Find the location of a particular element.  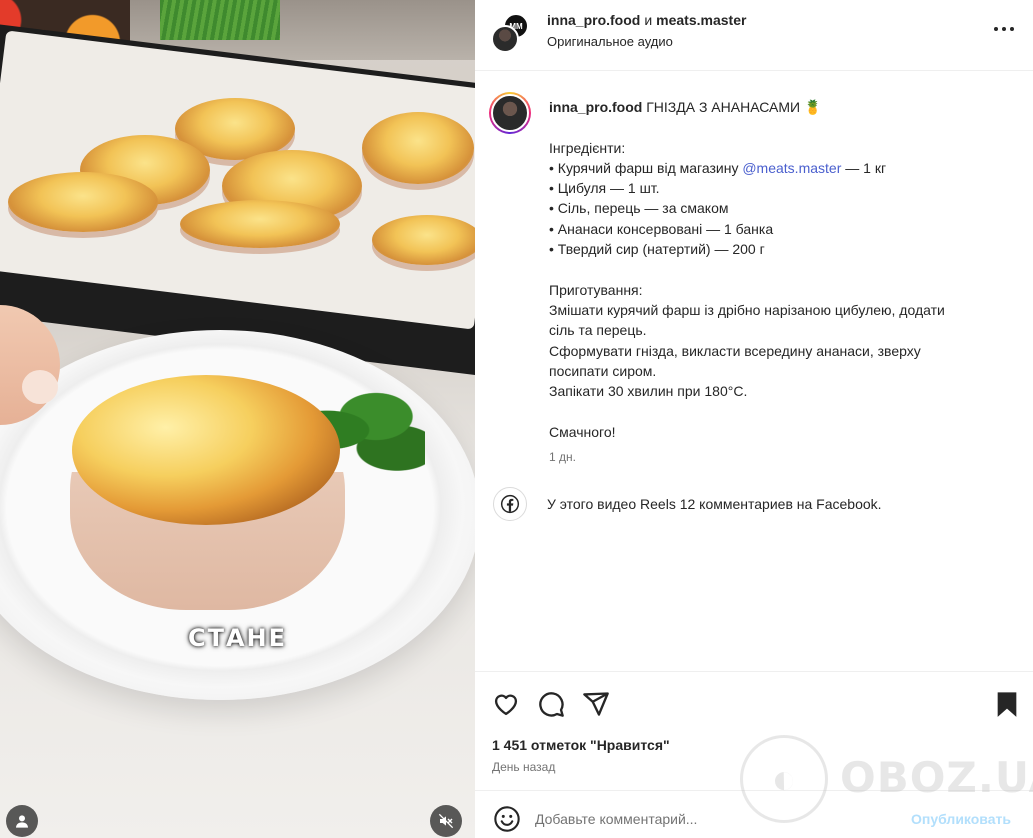

collab-avatars: MM is located at coordinates (512, 33).